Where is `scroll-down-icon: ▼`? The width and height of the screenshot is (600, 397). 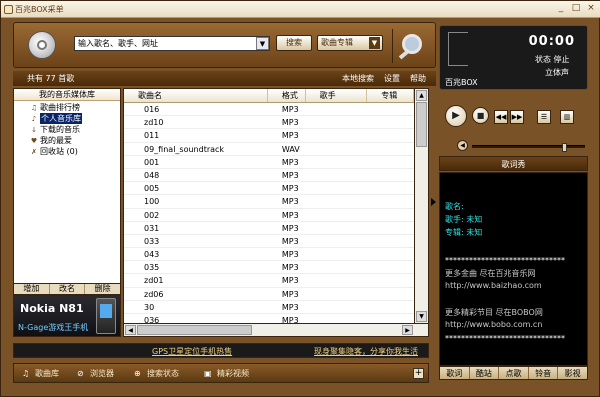
scroll-down-icon: ▼ is located at coordinates (421, 316).